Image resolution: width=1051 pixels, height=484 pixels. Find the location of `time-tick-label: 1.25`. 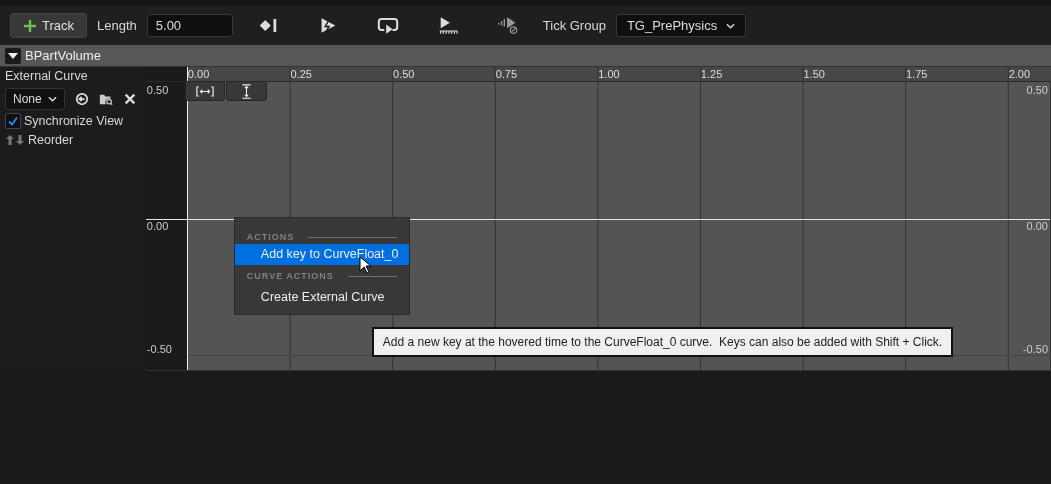

time-tick-label: 1.25 is located at coordinates (711, 74).